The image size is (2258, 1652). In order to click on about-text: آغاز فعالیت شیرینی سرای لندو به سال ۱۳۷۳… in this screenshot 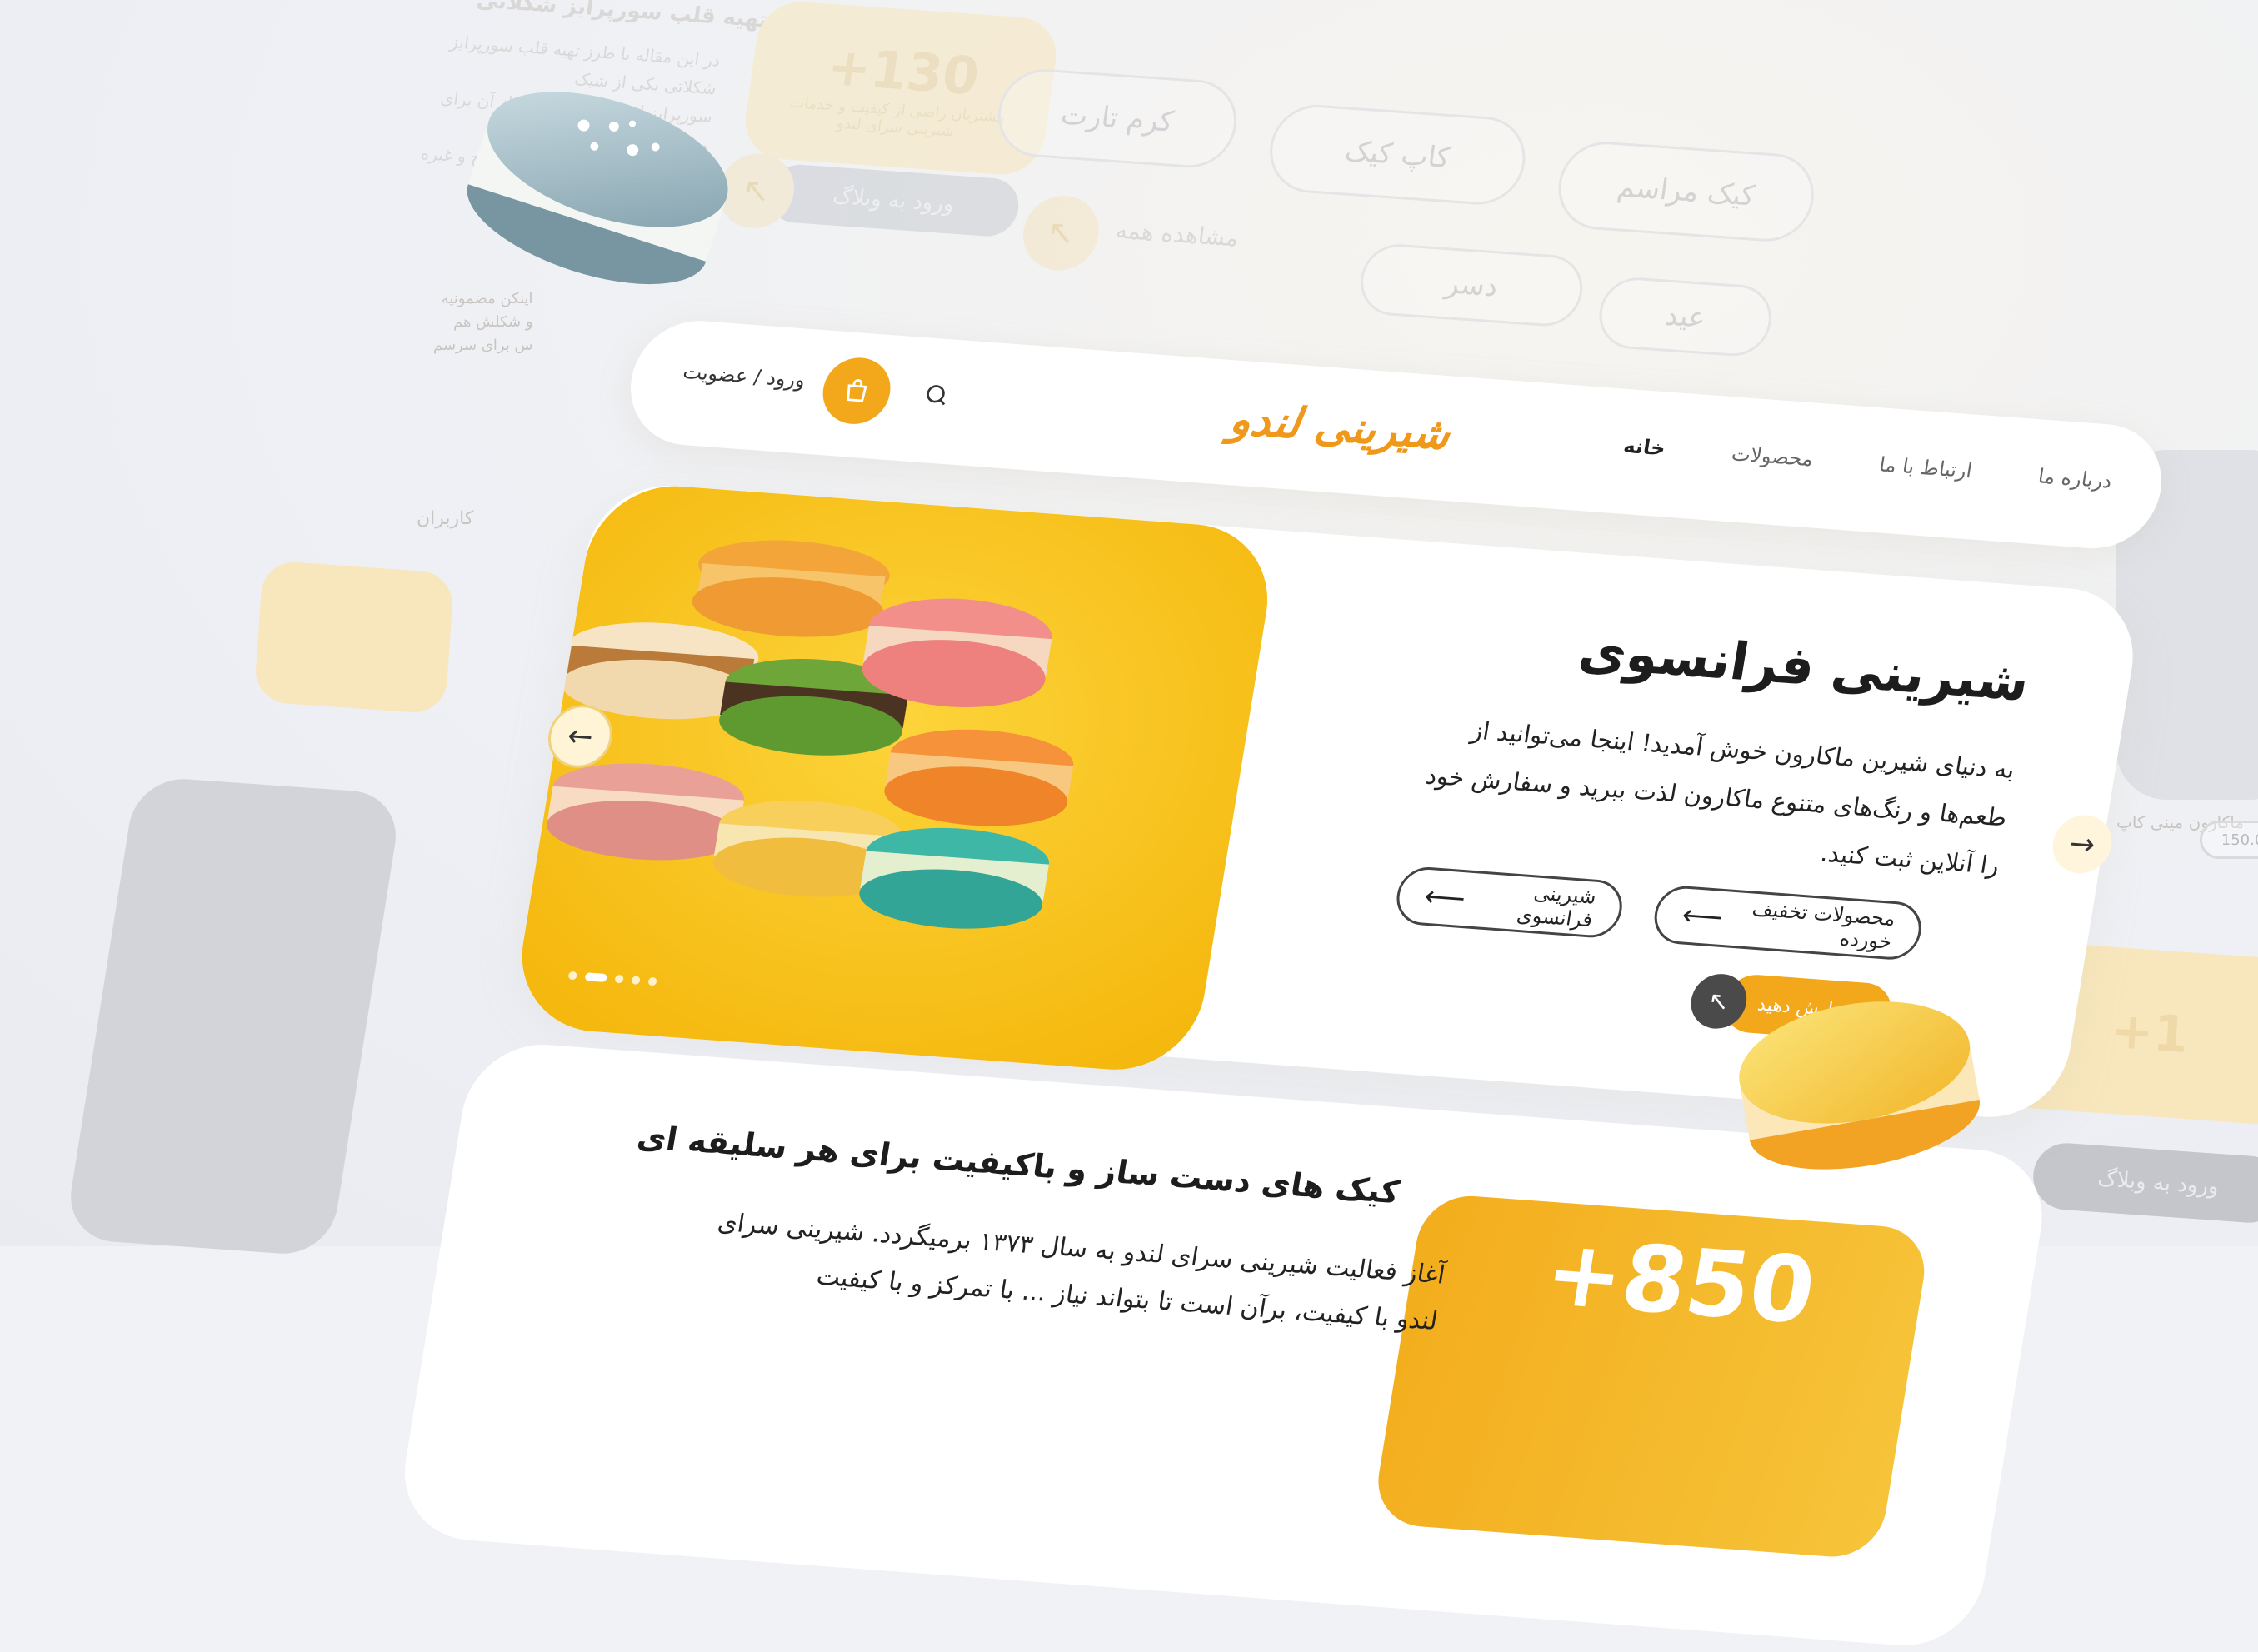, I will do `click(1081, 1272)`.